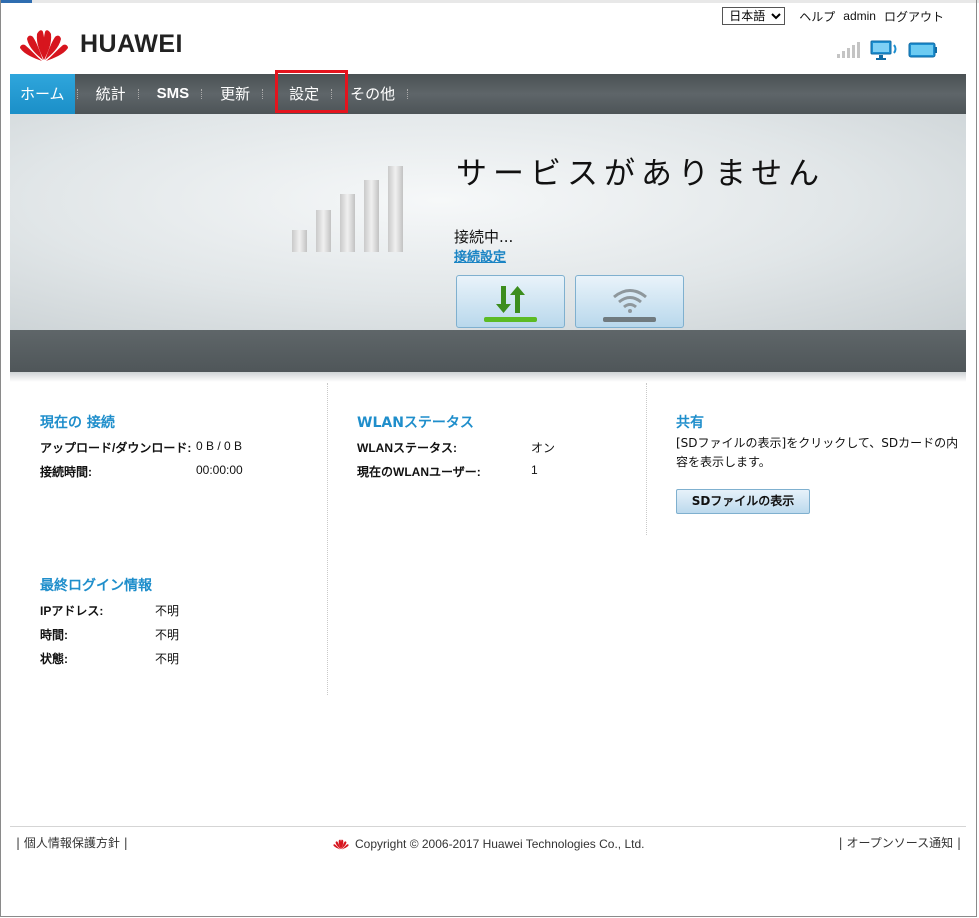 The width and height of the screenshot is (979, 918). Describe the element at coordinates (167, 635) in the screenshot. I see `login-time-value: 不明` at that location.